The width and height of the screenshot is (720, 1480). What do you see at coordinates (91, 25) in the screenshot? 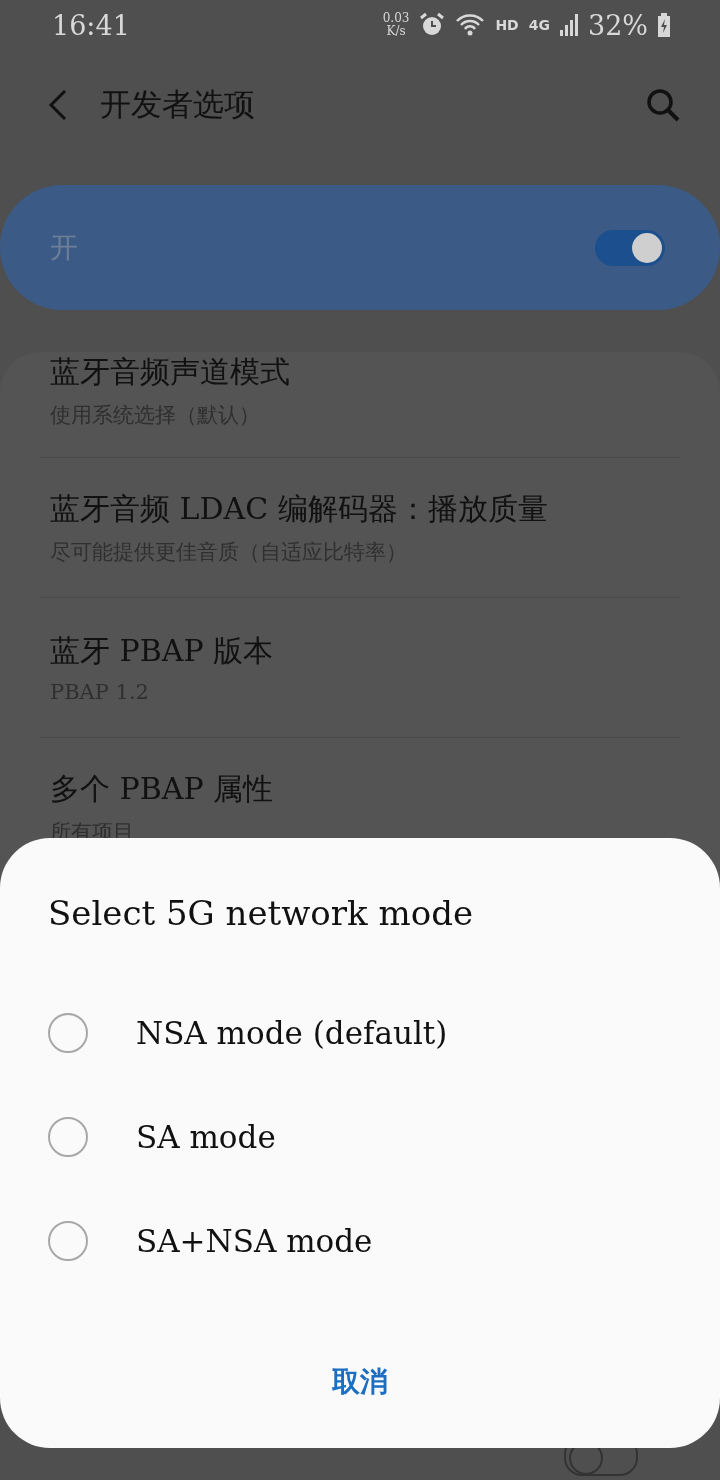
I see `status-time: 16:41` at bounding box center [91, 25].